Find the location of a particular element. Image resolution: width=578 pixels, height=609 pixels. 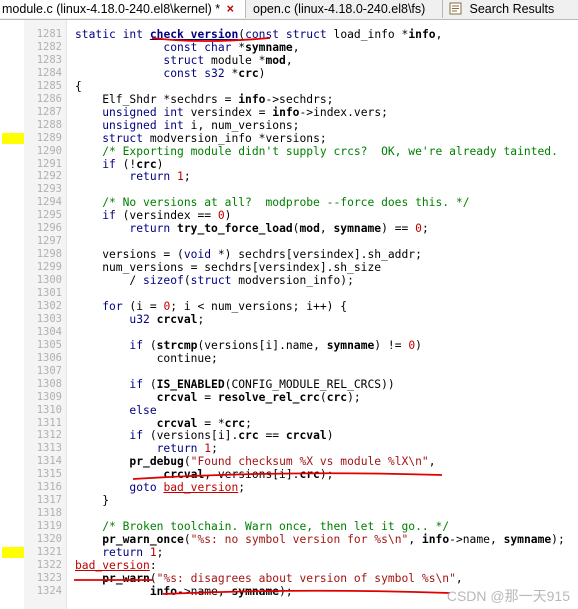

line-number: 1301 is located at coordinates (49, 293).